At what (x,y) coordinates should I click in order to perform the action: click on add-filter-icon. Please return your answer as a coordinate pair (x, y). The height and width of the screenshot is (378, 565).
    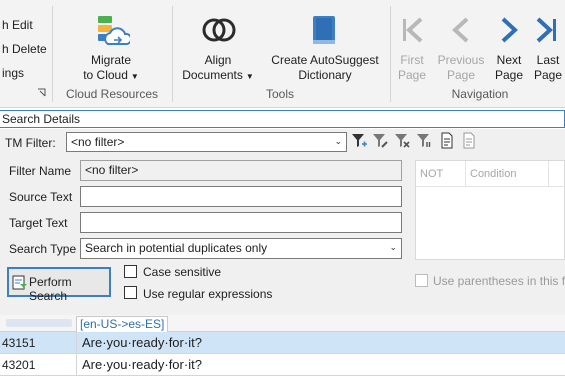
    Looking at the image, I should click on (359, 141).